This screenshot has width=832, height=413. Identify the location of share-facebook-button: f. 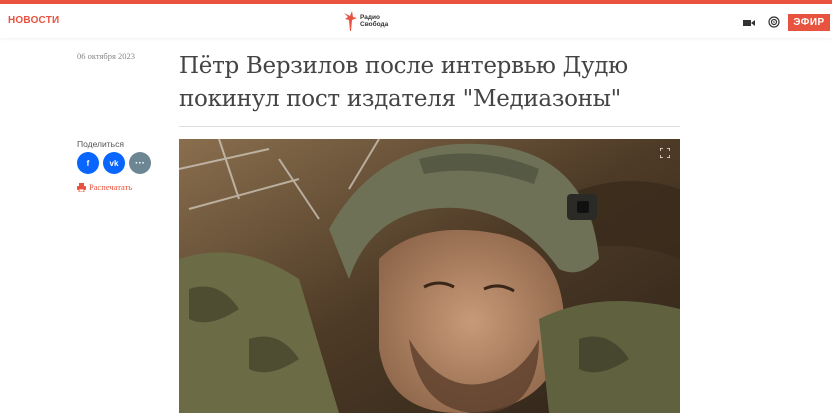
(88, 163).